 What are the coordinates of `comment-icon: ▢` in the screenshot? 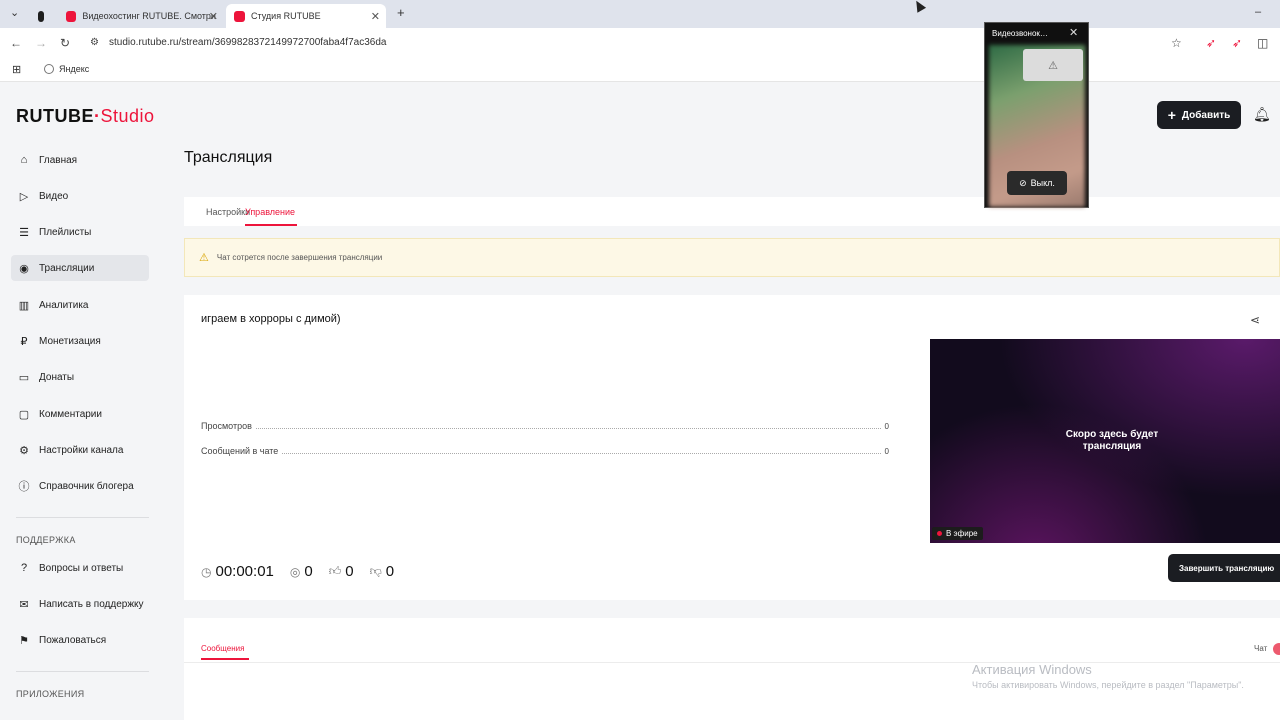 It's located at (24, 414).